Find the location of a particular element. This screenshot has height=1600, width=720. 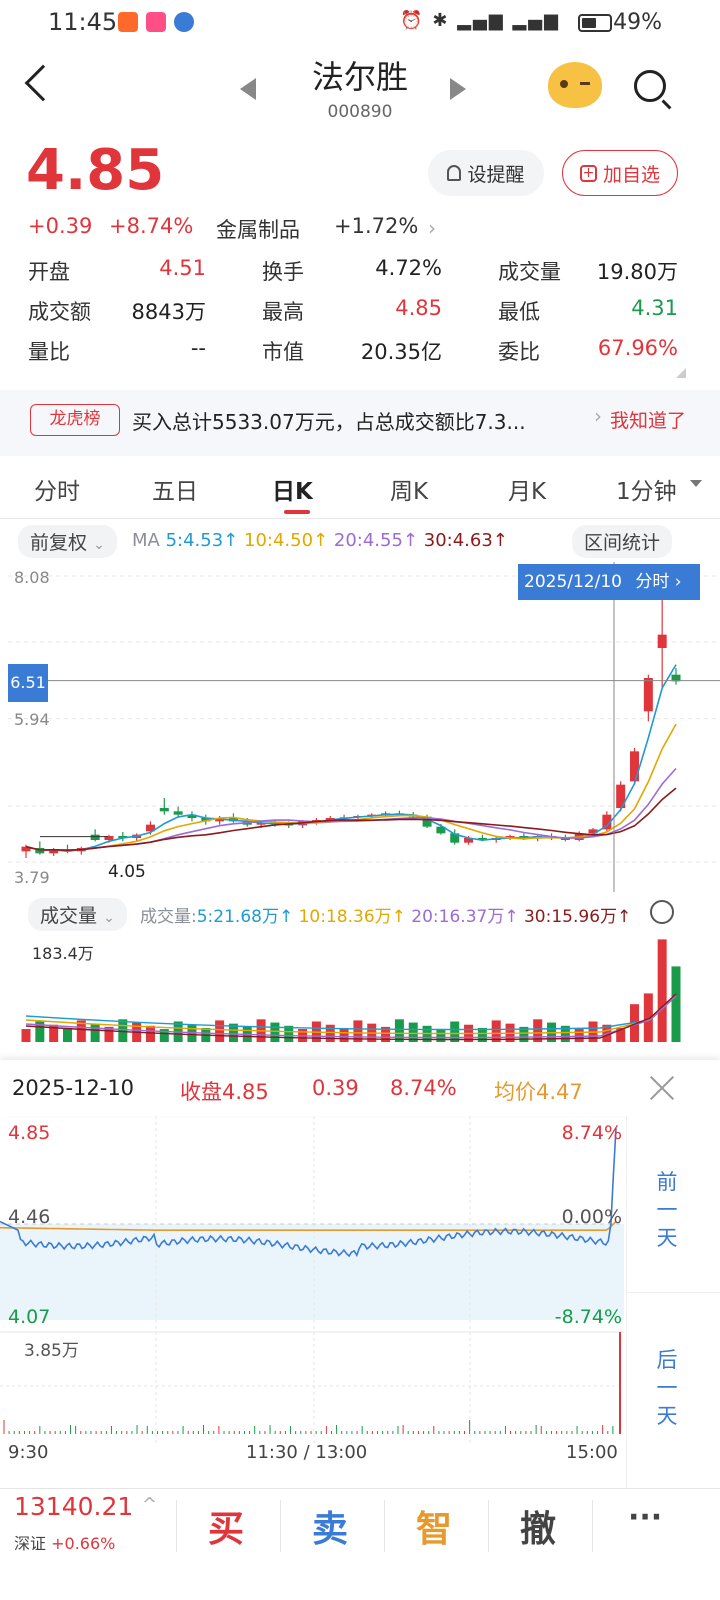

adjust-dropdown: 前复权 ⌄ is located at coordinates (67, 541).